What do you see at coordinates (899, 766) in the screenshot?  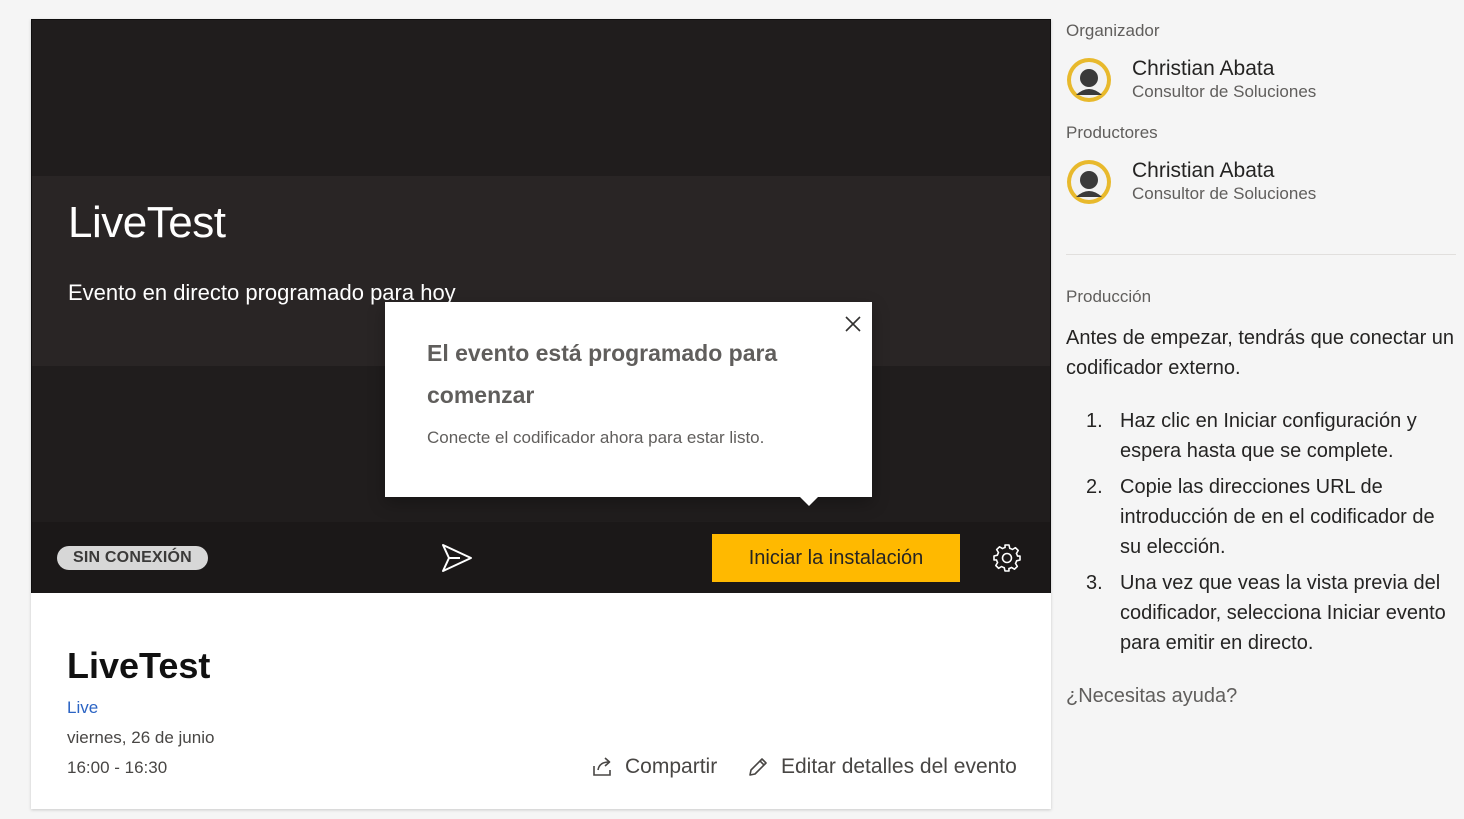 I see `edit-label: Editar detalles del evento` at bounding box center [899, 766].